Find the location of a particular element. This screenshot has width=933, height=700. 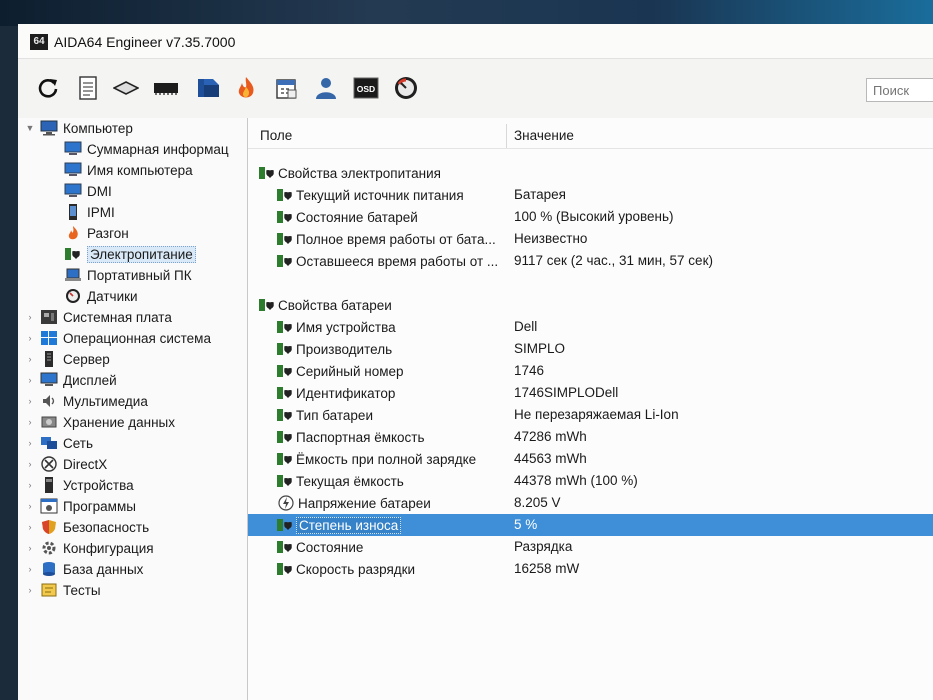

tree-label: Портативный ПК is located at coordinates (139, 275).